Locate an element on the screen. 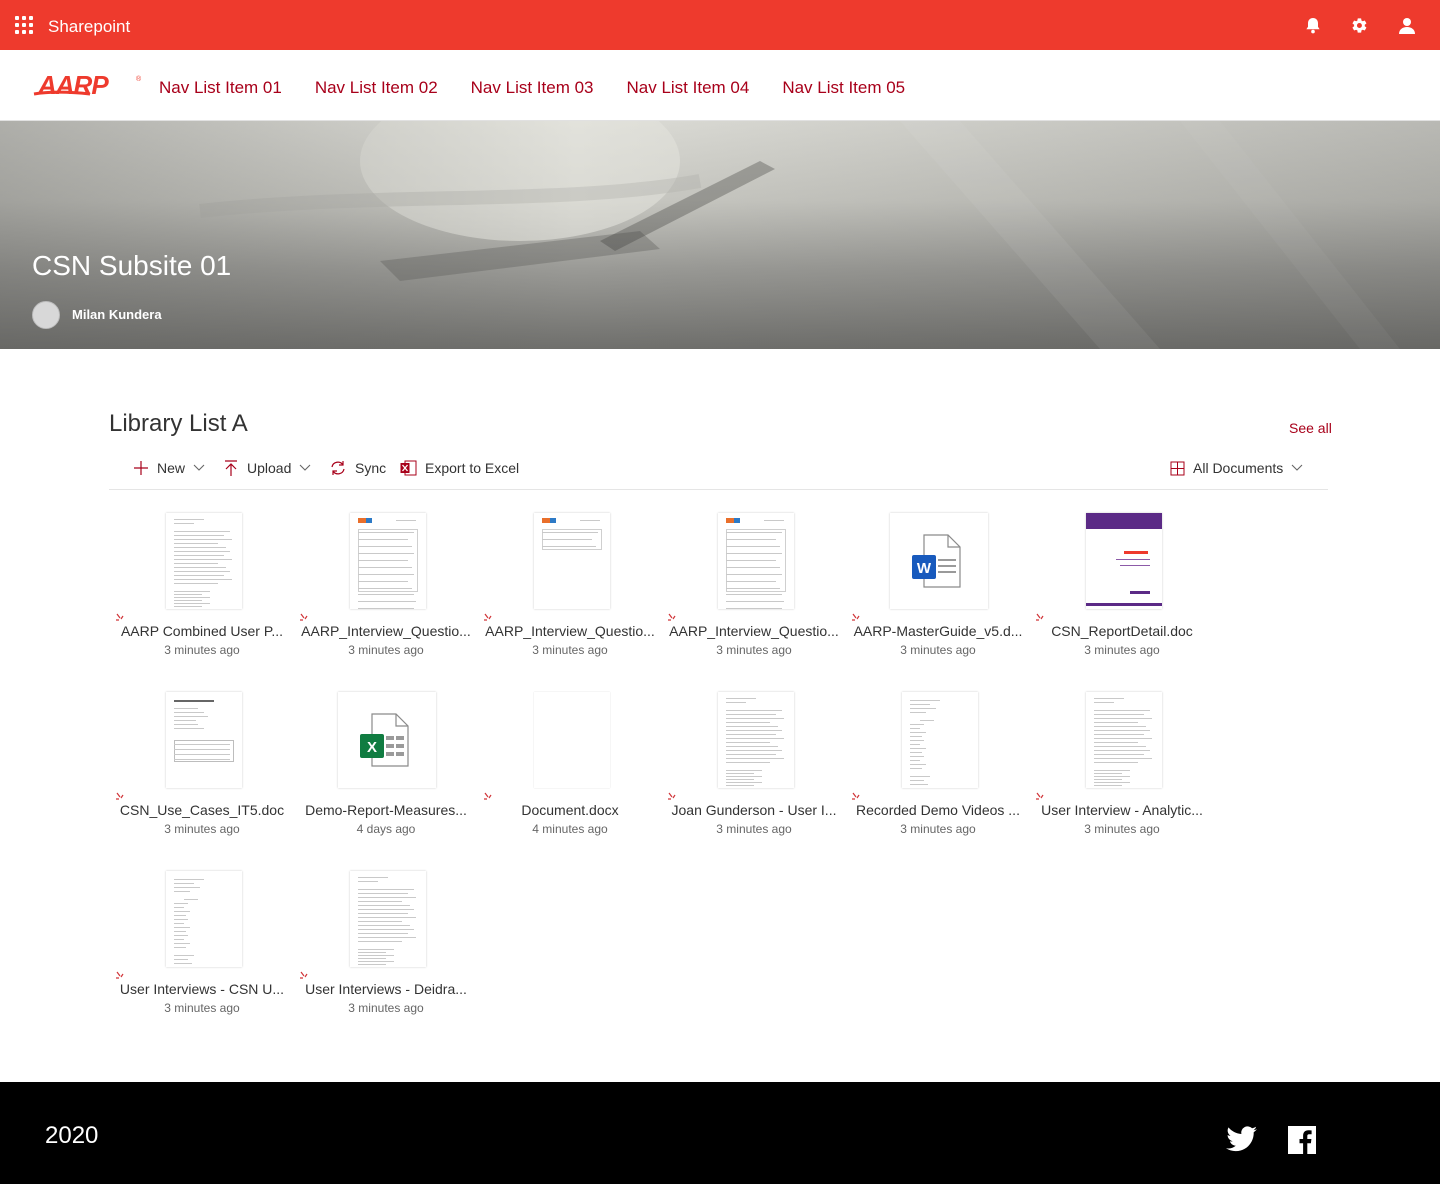  sync-label: Sync is located at coordinates (371, 468).